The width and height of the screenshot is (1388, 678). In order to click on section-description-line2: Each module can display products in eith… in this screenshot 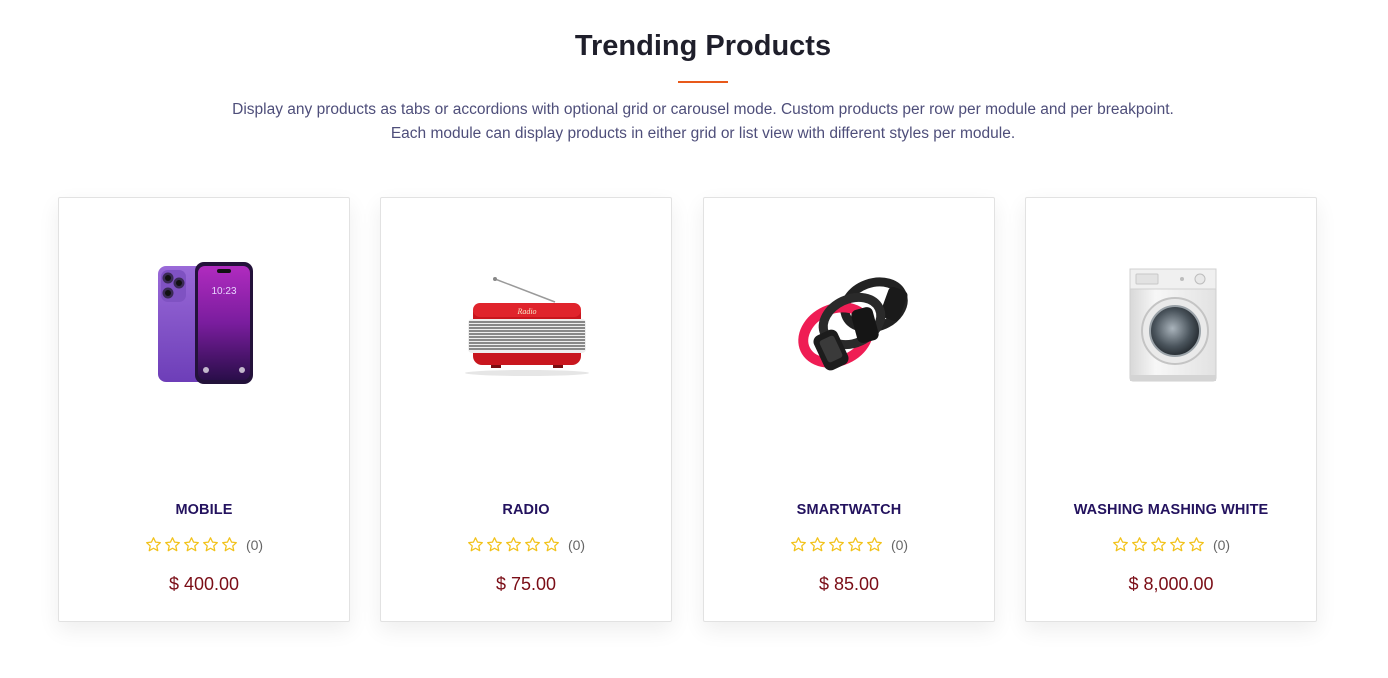, I will do `click(703, 133)`.